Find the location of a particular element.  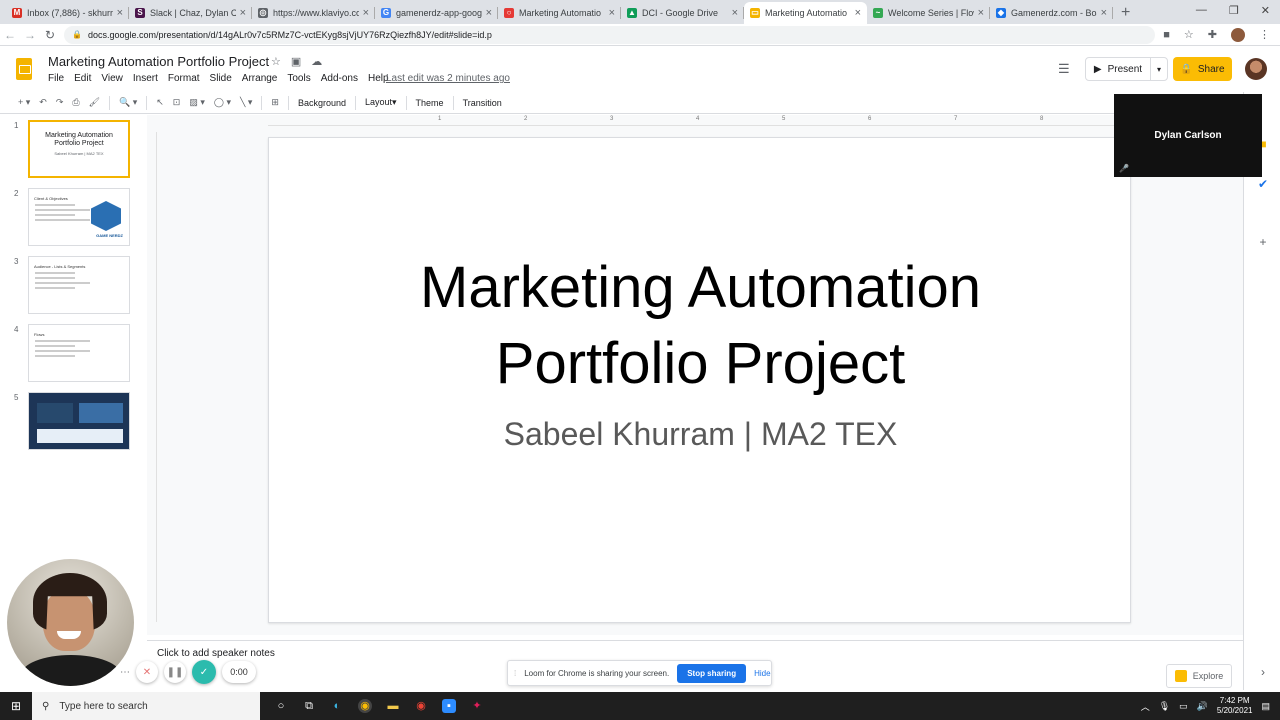

menu-file: File is located at coordinates (56, 78).